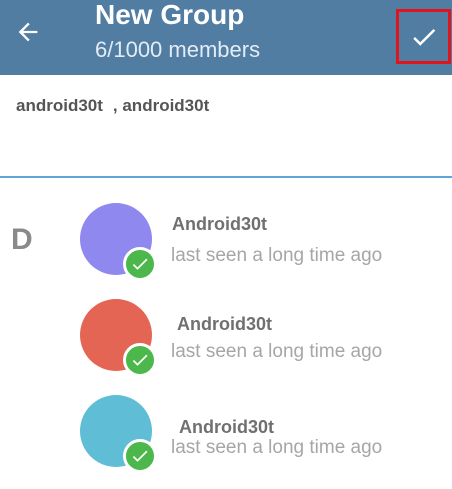  I want to click on member-count: 6/1000 members, so click(178, 49).